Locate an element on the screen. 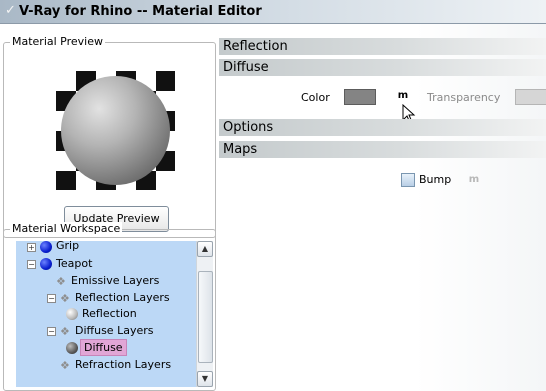 This screenshot has width=546, height=391. tree-item-label: Grip is located at coordinates (68, 246).